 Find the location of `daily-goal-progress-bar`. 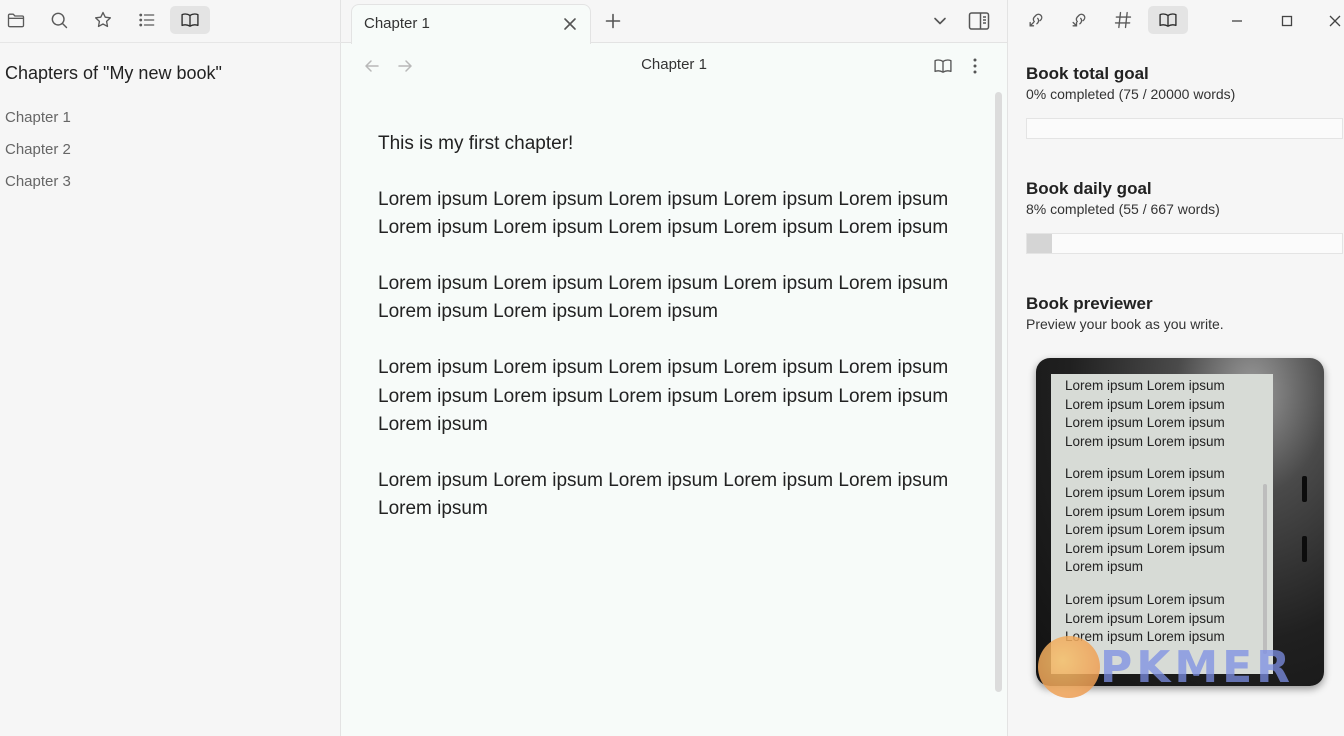

daily-goal-progress-bar is located at coordinates (1184, 243).